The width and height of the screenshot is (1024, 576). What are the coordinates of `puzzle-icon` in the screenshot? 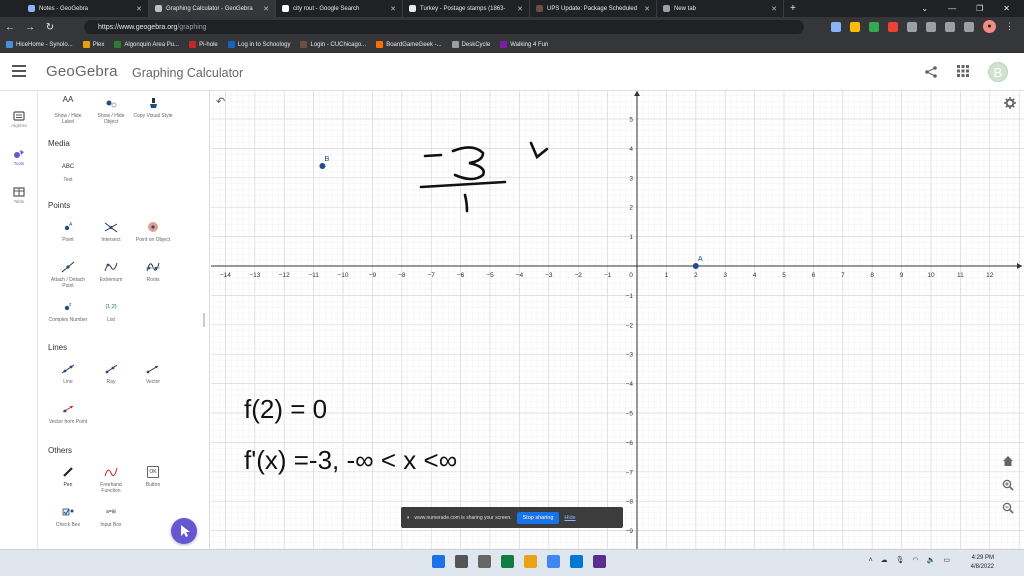 It's located at (950, 26).